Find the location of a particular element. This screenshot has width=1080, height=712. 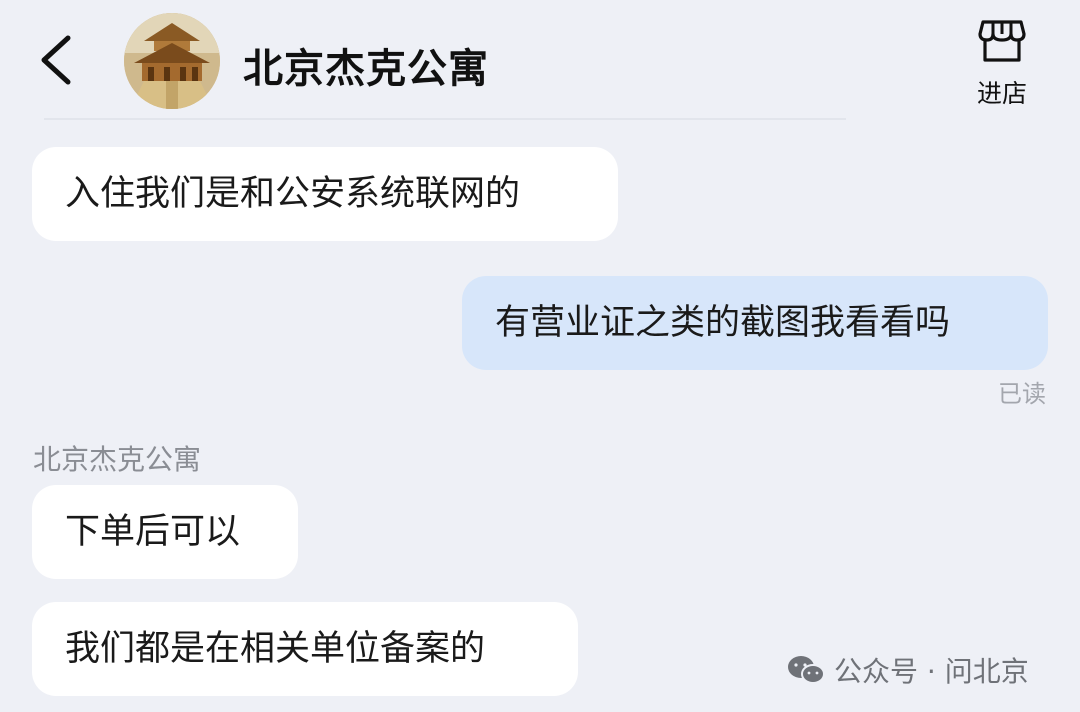

back-button is located at coordinates (58, 60).